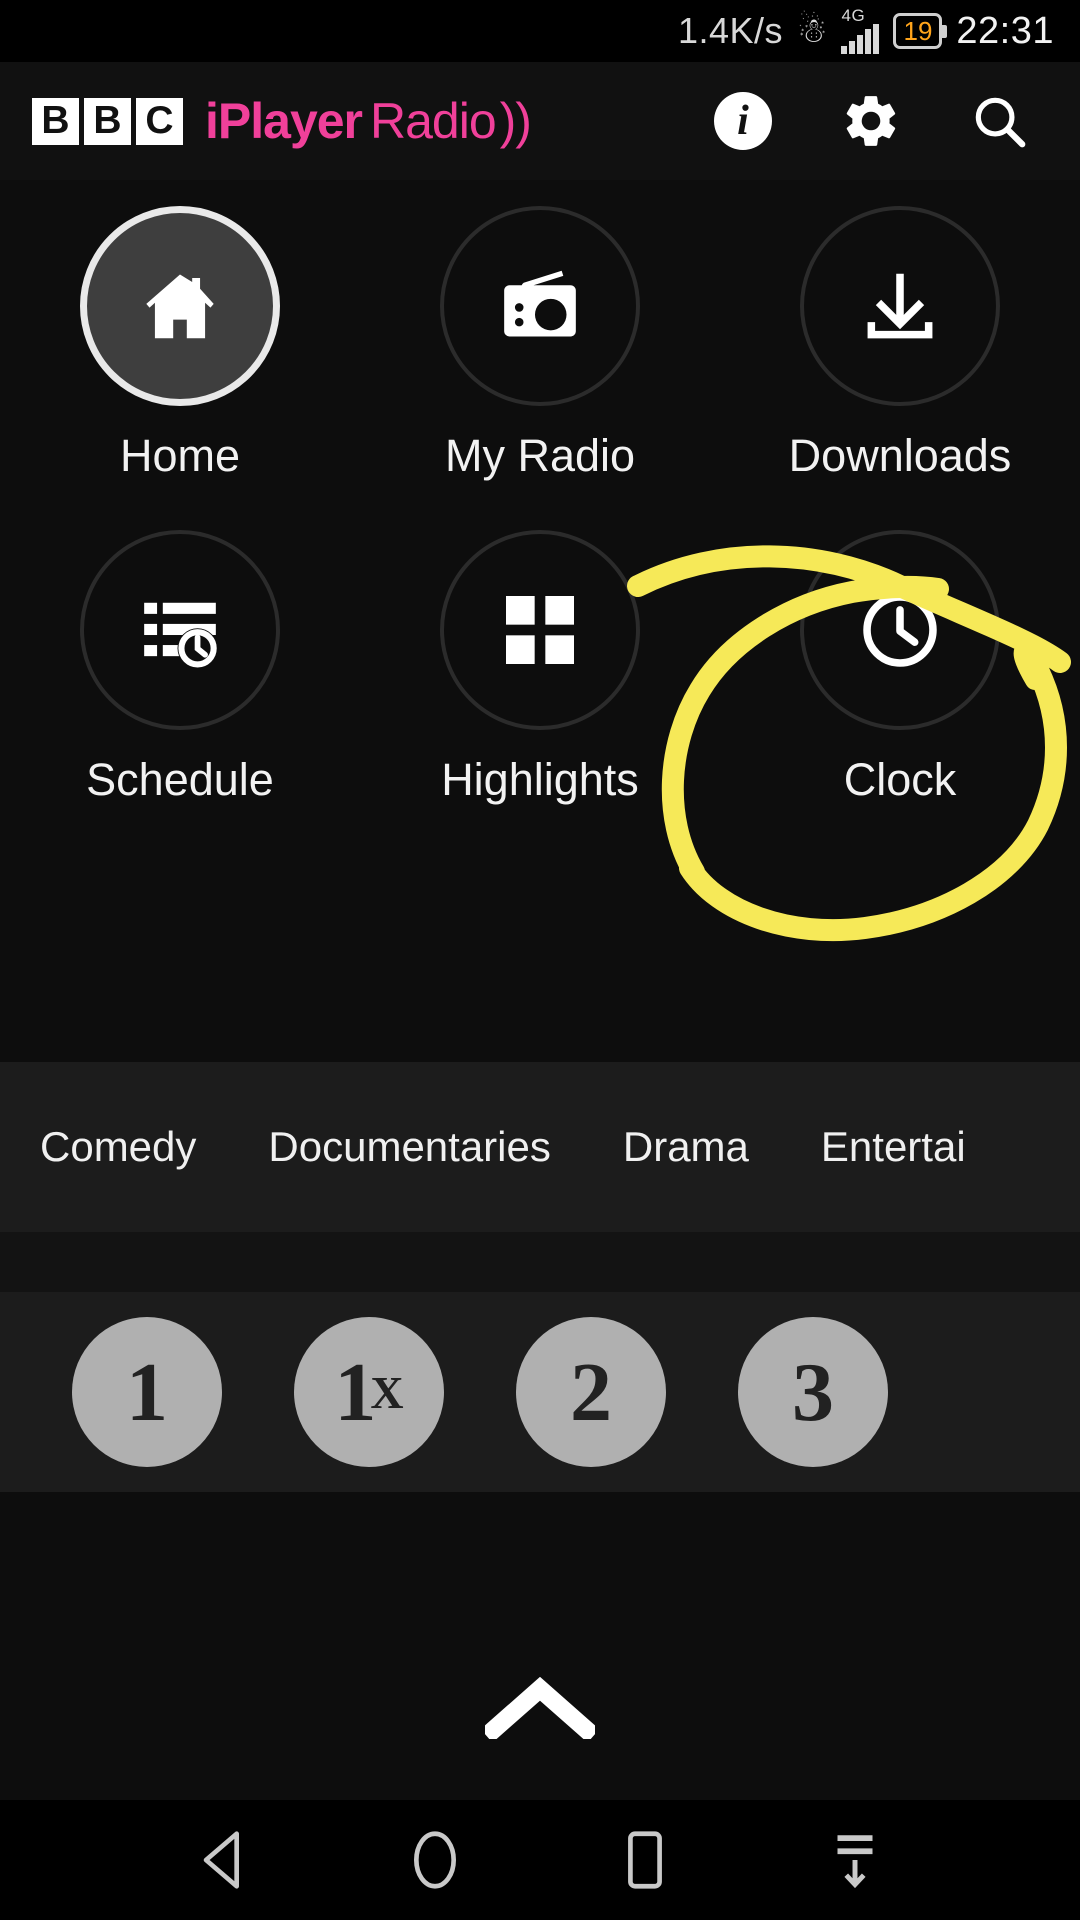  Describe the element at coordinates (900, 779) in the screenshot. I see `nav-label-clock: Clock` at that location.